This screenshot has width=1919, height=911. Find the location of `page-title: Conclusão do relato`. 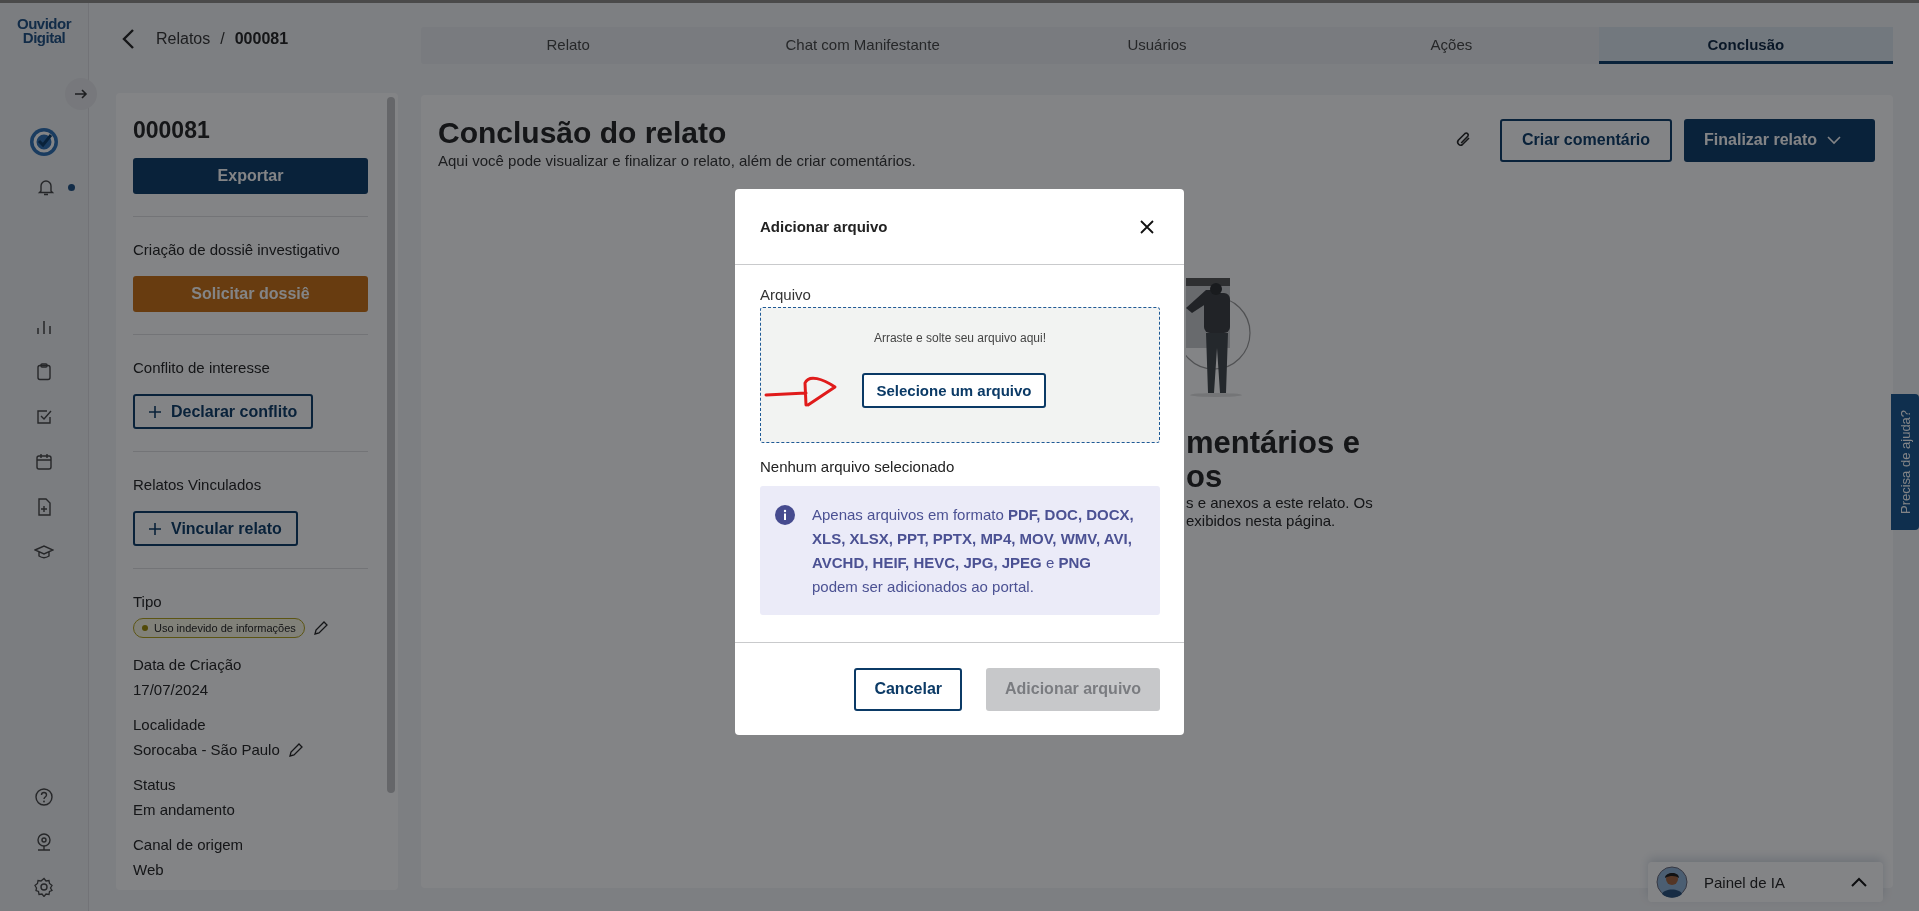

page-title: Conclusão do relato is located at coordinates (583, 133).